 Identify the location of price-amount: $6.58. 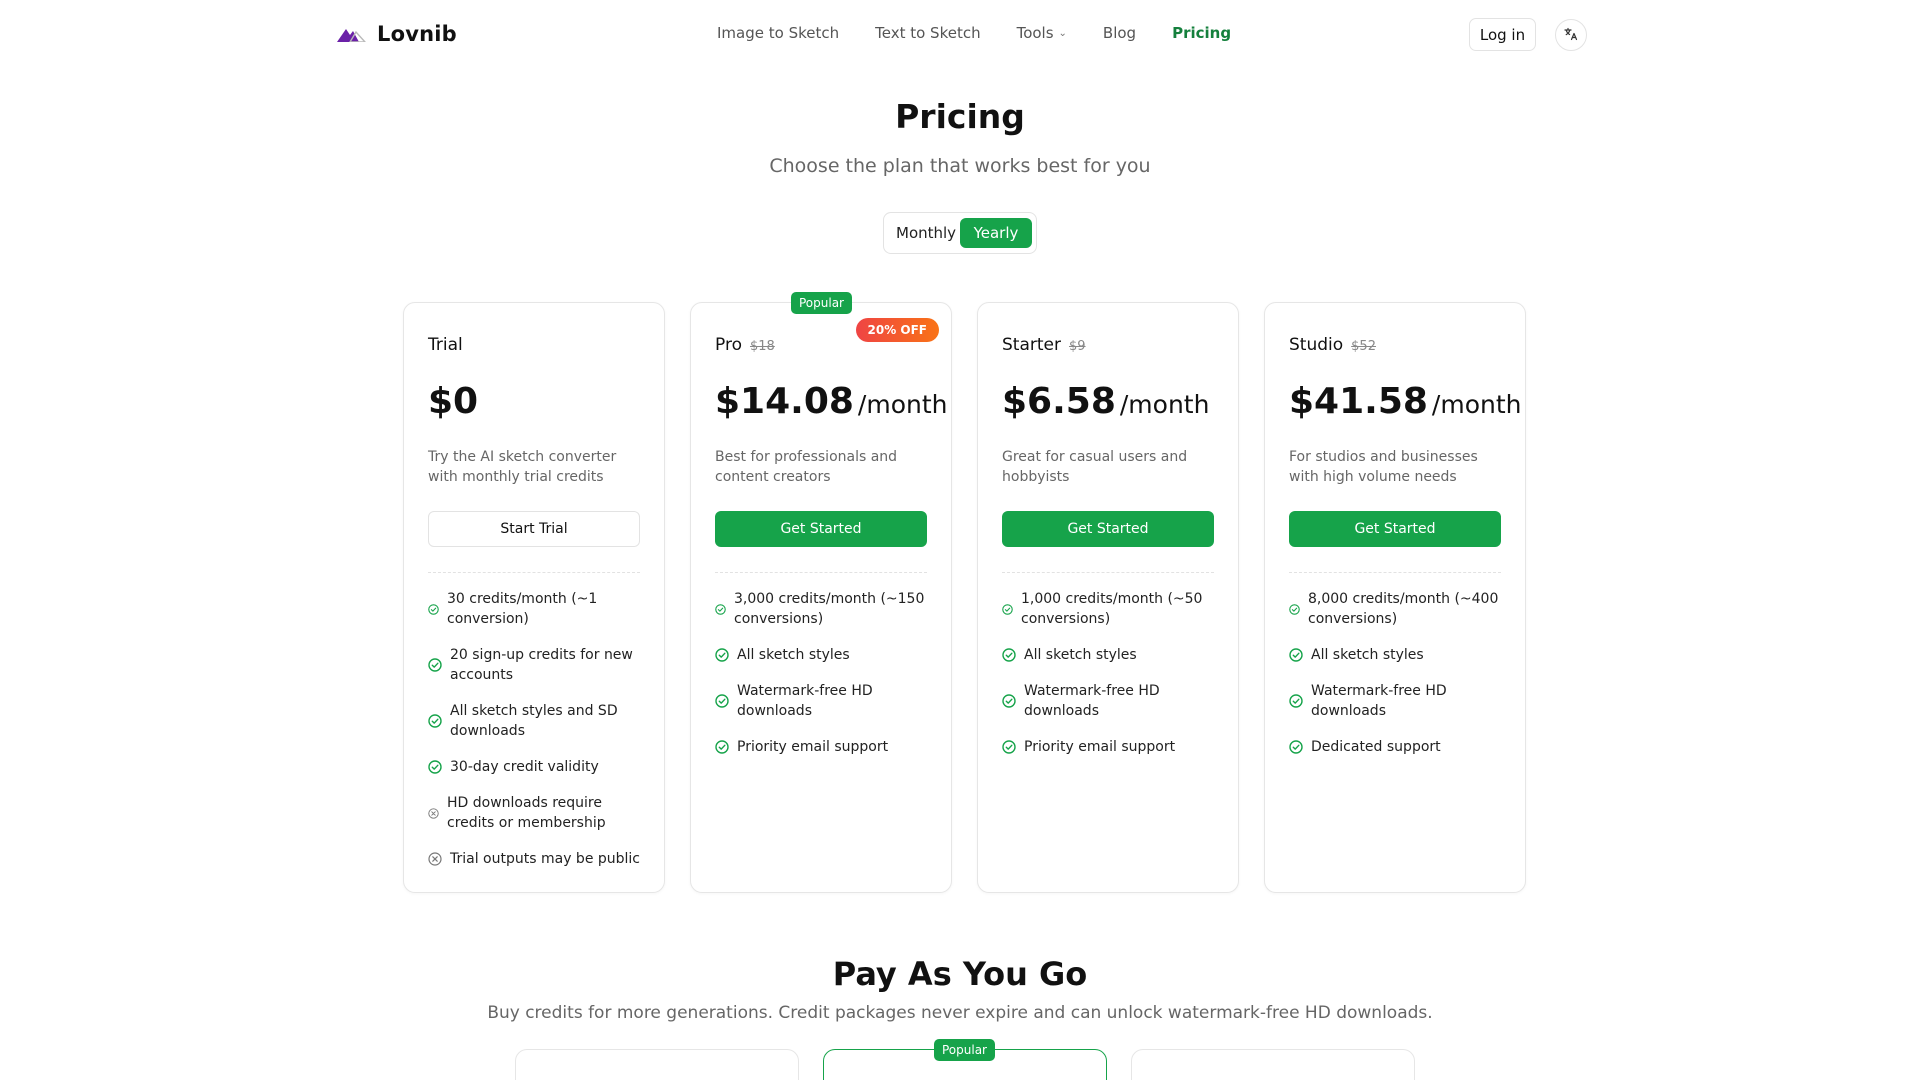
(1059, 401).